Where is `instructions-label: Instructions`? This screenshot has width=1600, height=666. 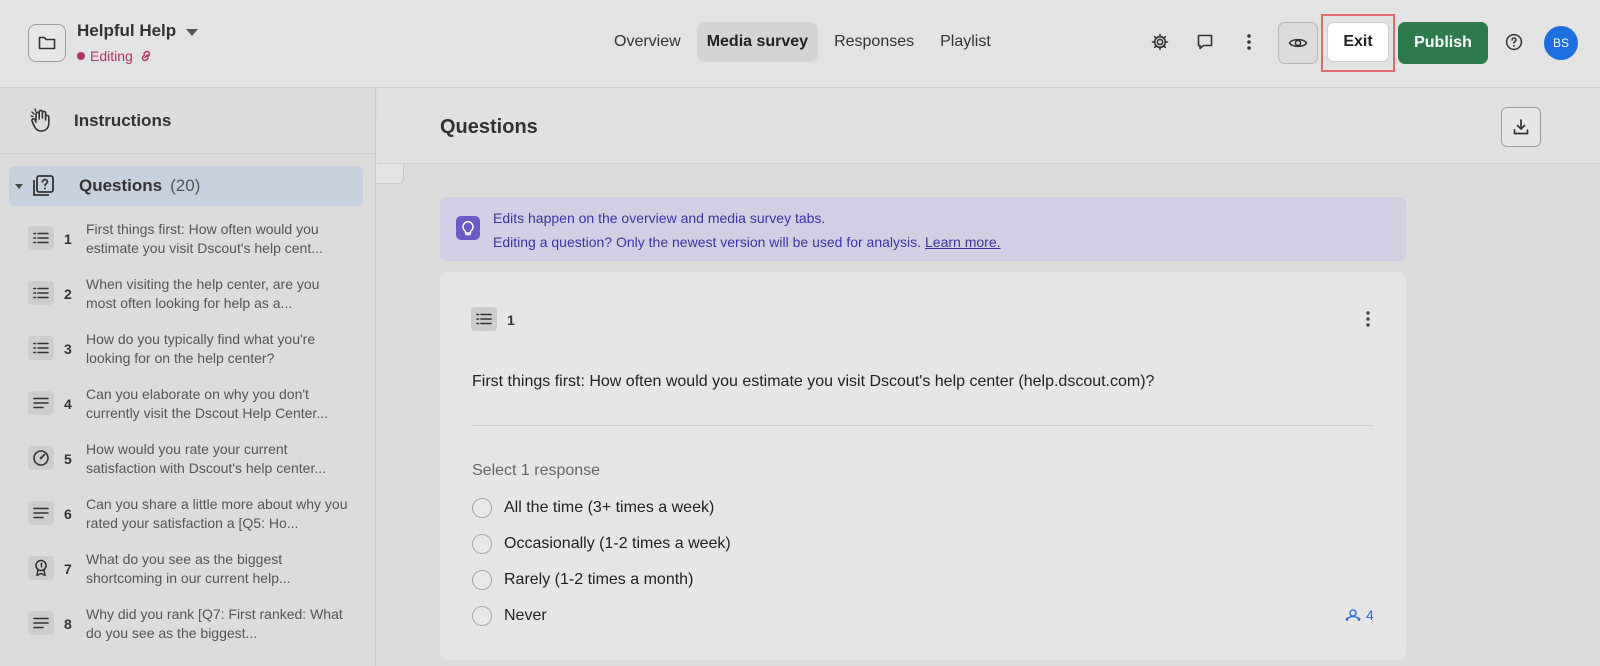 instructions-label: Instructions is located at coordinates (123, 120).